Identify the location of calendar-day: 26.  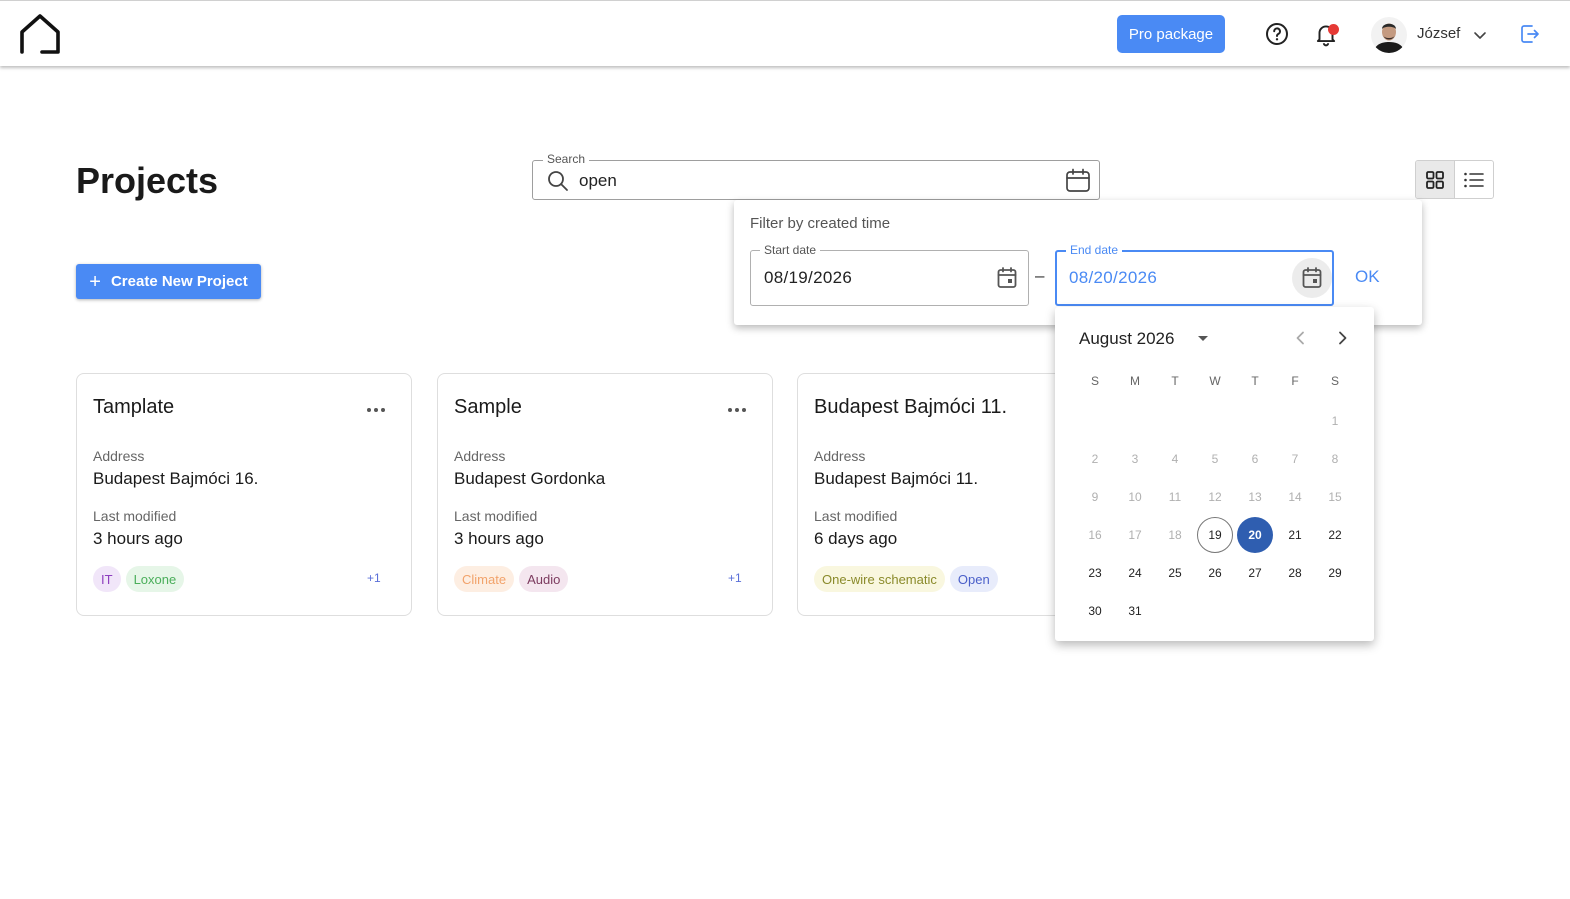
(1215, 573).